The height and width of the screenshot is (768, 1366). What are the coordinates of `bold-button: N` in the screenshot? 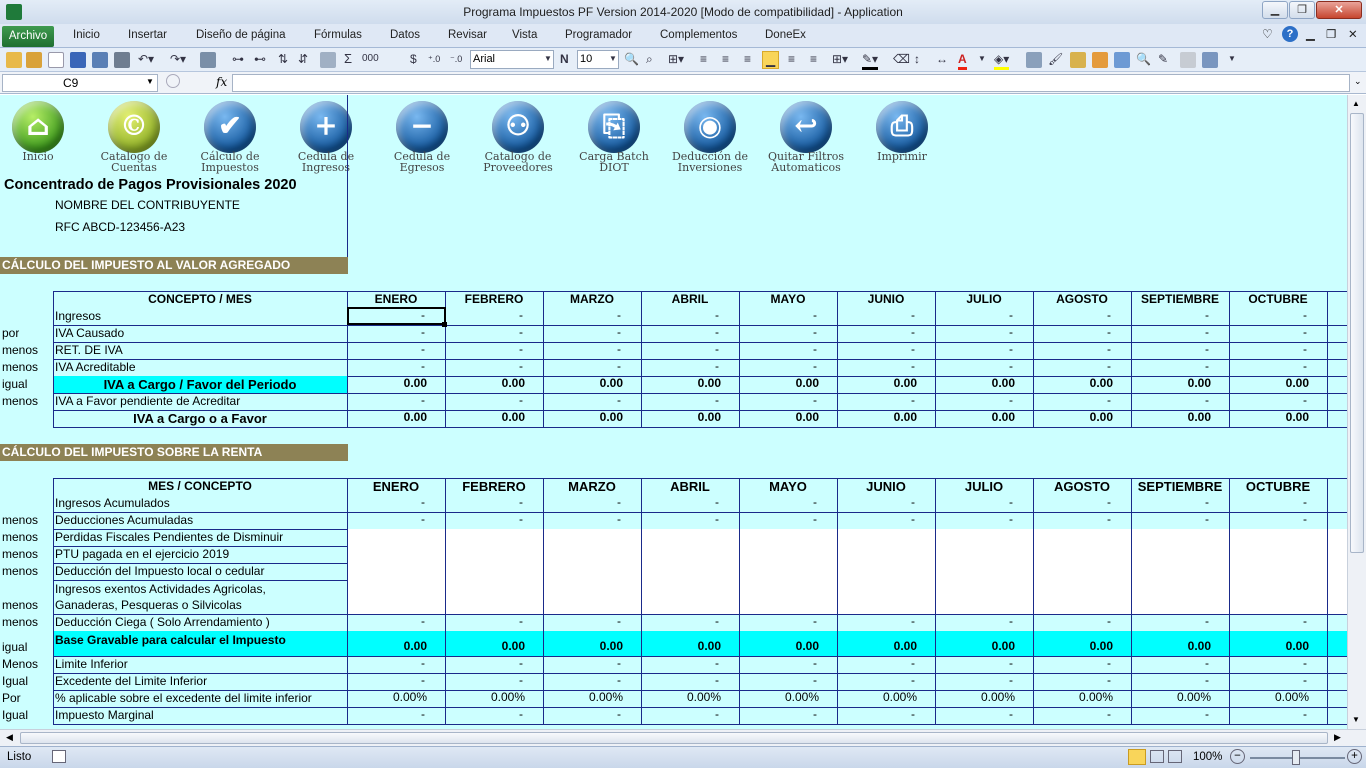 It's located at (564, 59).